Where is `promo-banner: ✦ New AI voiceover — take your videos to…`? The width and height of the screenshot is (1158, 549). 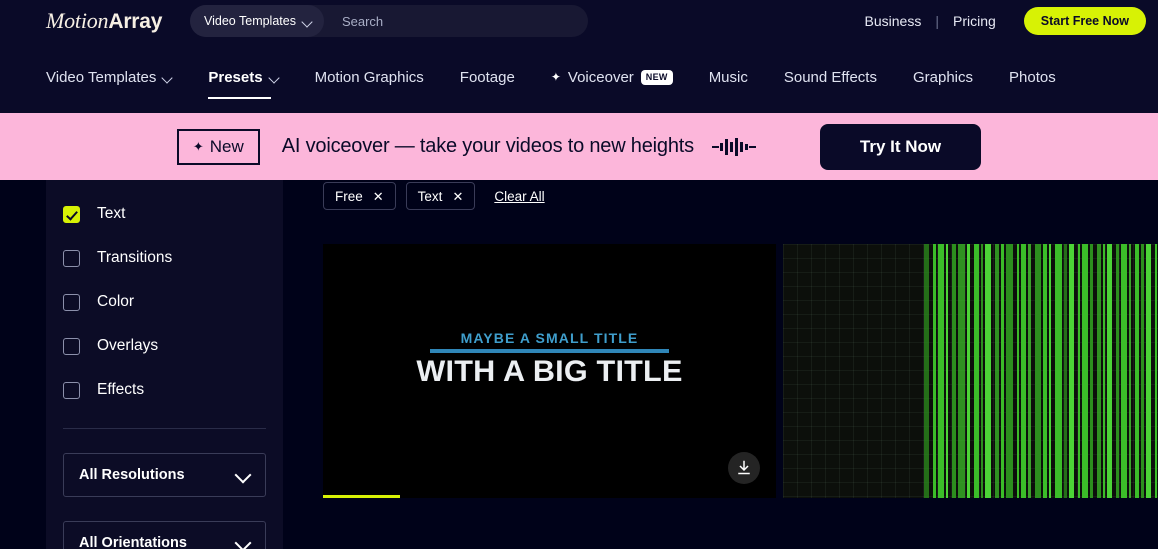
promo-banner: ✦ New AI voiceover — take your videos to… is located at coordinates (579, 146).